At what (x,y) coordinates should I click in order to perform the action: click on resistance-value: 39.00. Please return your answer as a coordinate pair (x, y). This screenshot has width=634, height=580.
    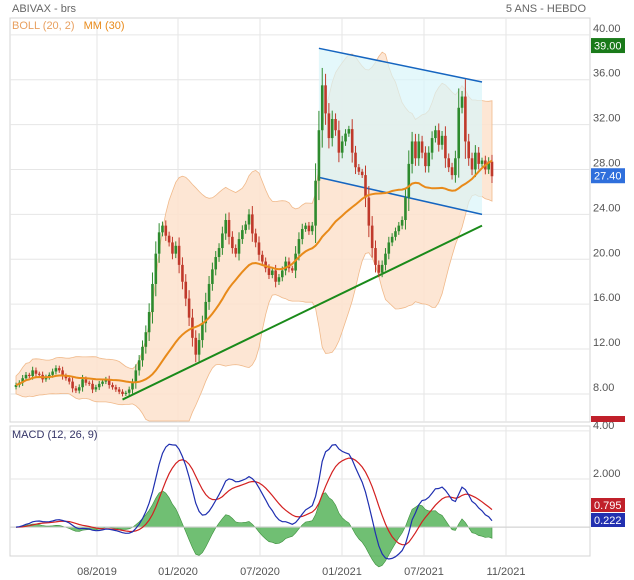
    Looking at the image, I should click on (608, 47).